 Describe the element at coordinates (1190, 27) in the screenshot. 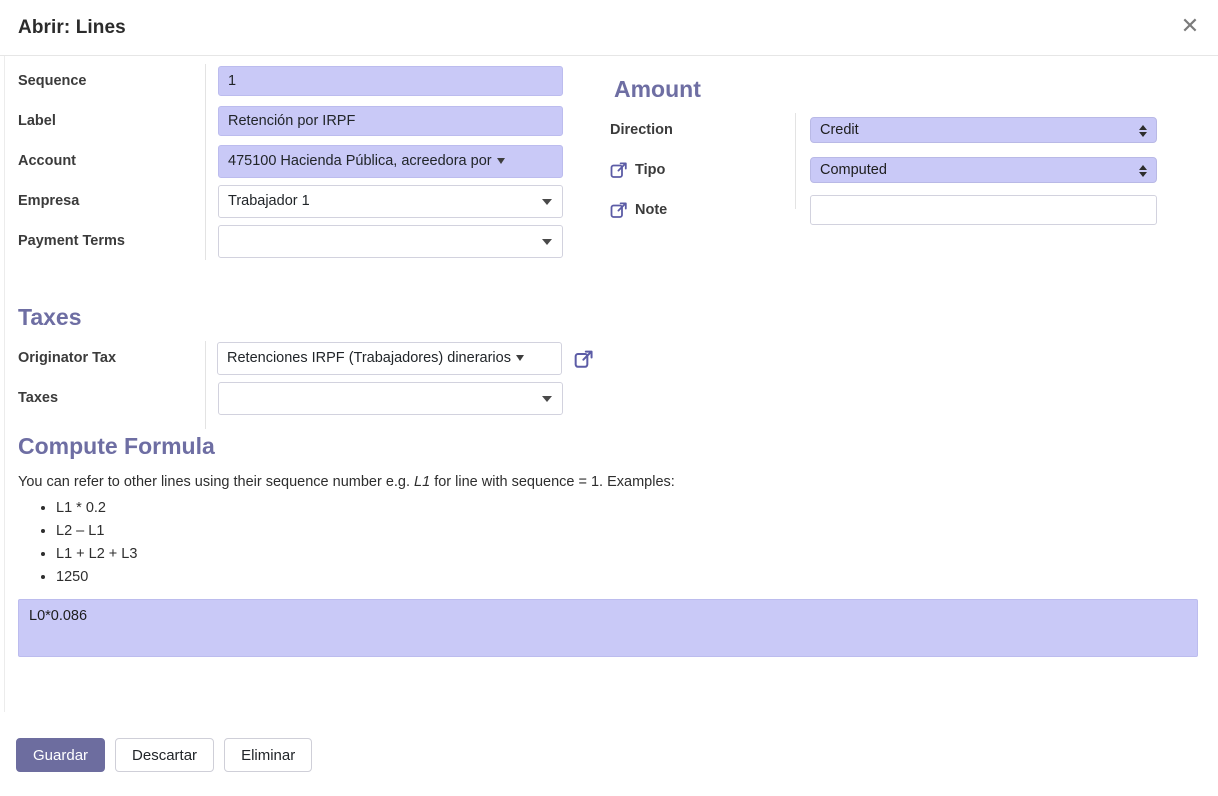

I see `close-icon: ✕` at that location.